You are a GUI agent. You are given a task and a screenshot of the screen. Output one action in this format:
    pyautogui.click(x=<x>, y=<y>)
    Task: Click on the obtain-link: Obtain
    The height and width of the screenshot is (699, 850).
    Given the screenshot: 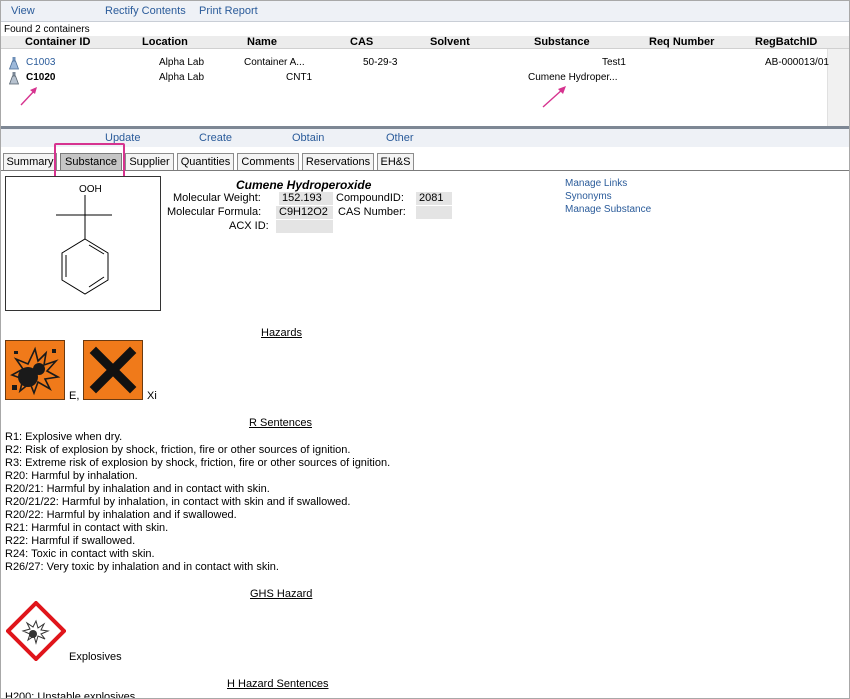 What is the action you would take?
    pyautogui.click(x=308, y=138)
    